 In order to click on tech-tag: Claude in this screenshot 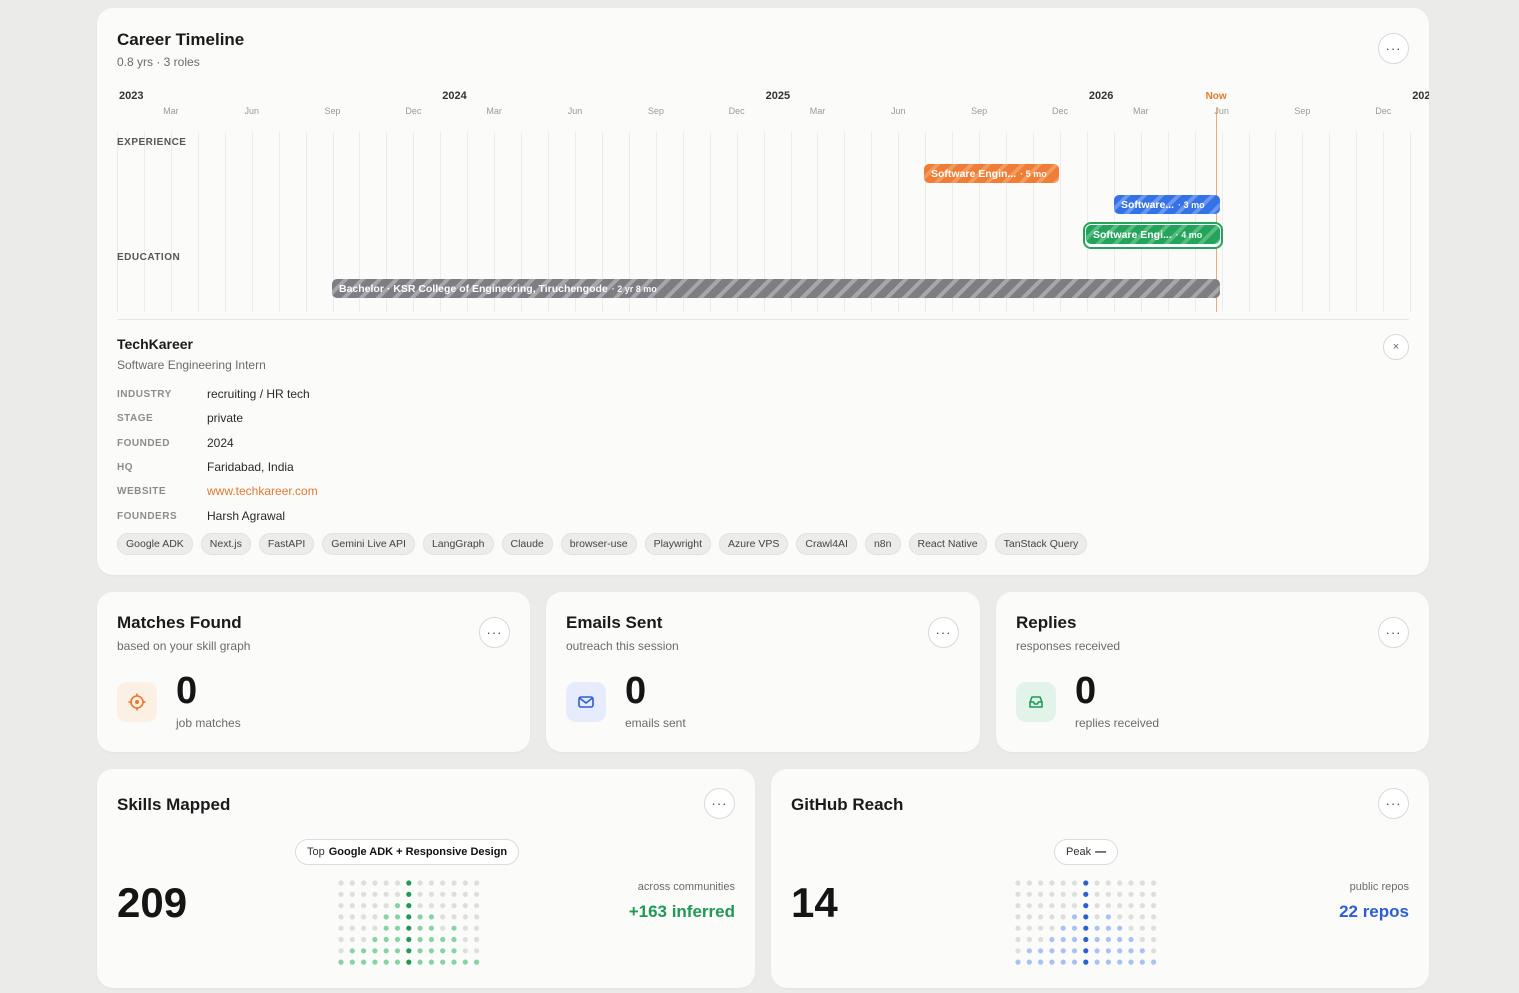, I will do `click(527, 544)`.